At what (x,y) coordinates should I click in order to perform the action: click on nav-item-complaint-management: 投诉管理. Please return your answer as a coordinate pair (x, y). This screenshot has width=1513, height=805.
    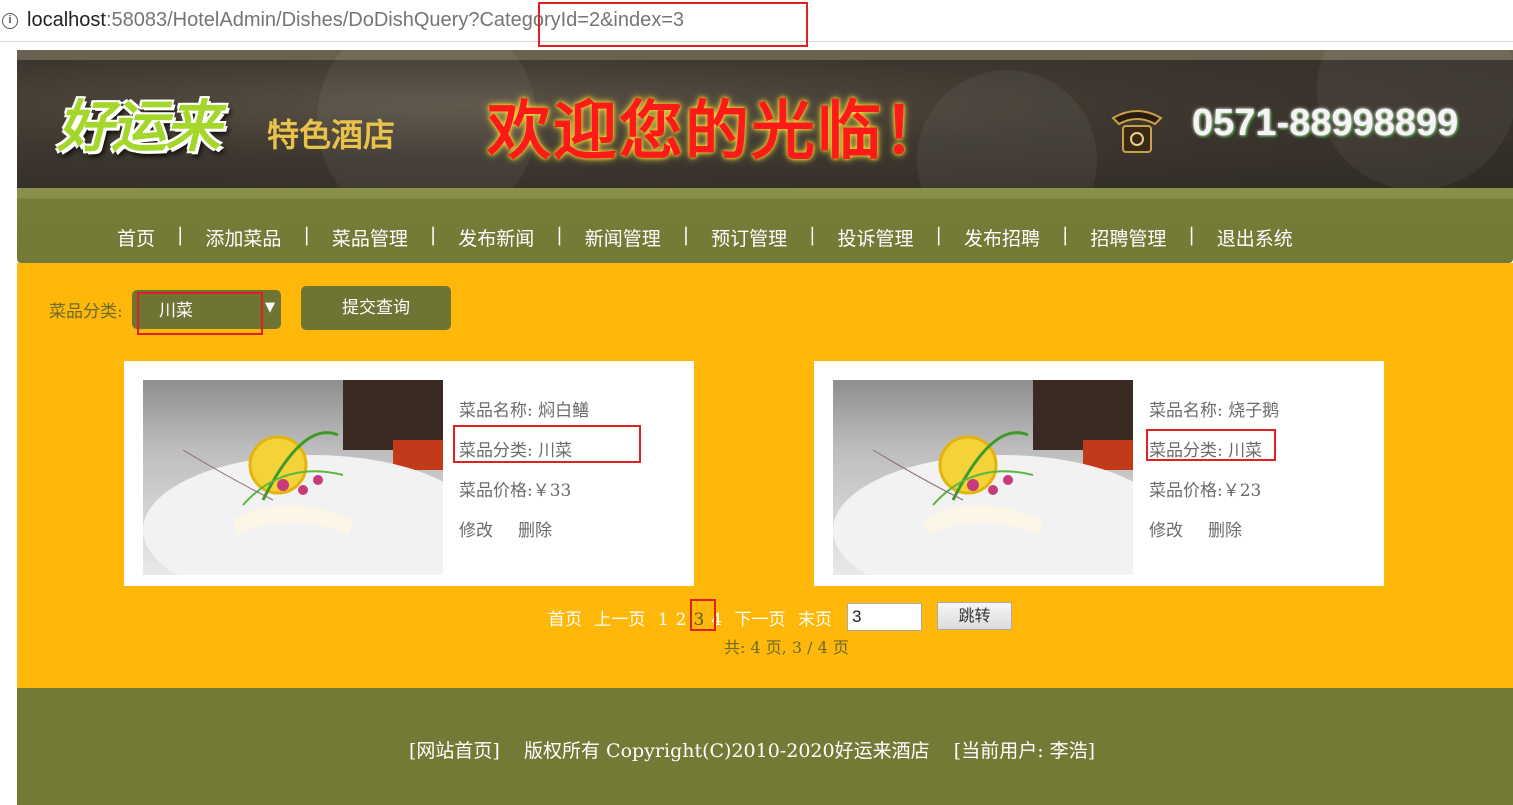
    Looking at the image, I should click on (876, 237).